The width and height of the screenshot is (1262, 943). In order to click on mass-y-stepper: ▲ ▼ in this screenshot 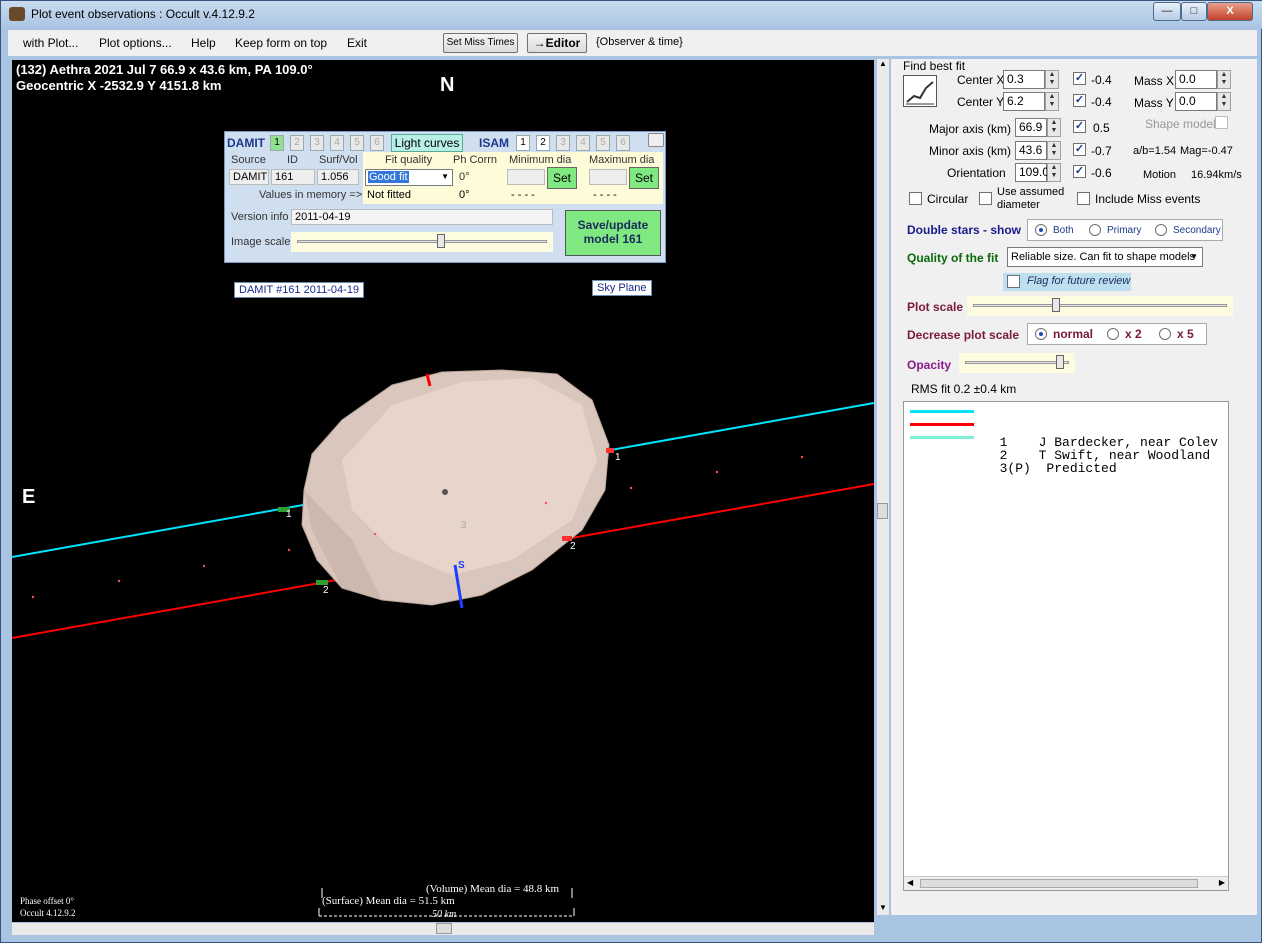, I will do `click(1224, 101)`.